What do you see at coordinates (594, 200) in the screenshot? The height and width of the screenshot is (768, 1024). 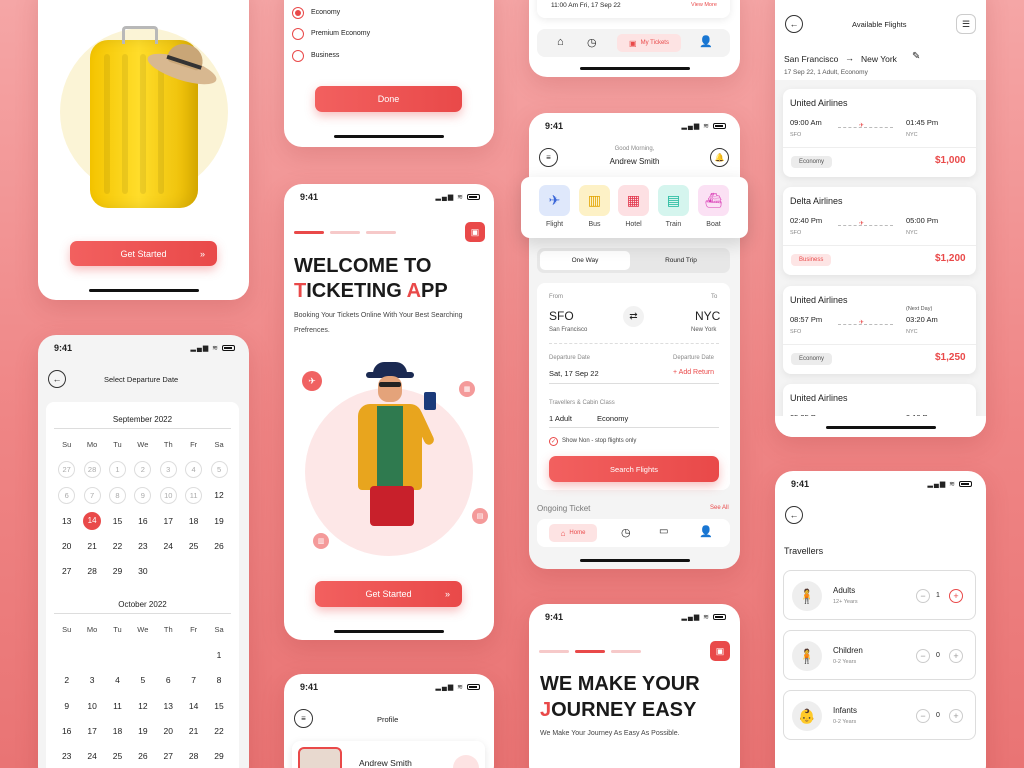 I see `transport-bus: ▥` at bounding box center [594, 200].